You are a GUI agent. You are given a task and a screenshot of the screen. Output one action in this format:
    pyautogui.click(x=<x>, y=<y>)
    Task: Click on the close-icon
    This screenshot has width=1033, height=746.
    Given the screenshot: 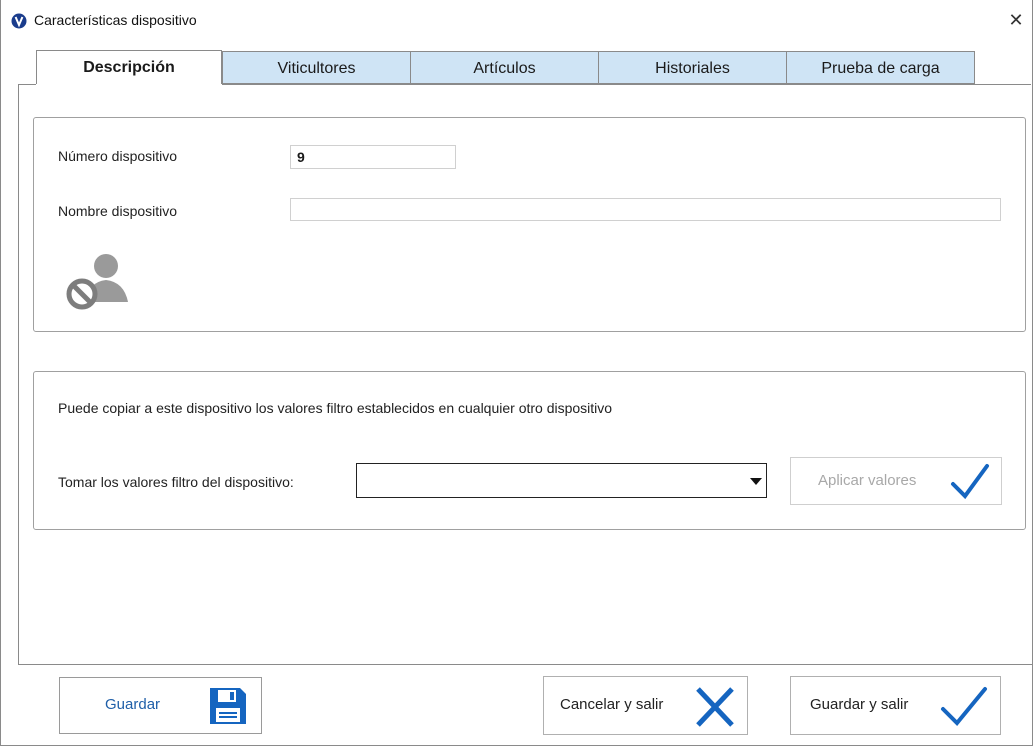 What is the action you would take?
    pyautogui.click(x=715, y=707)
    